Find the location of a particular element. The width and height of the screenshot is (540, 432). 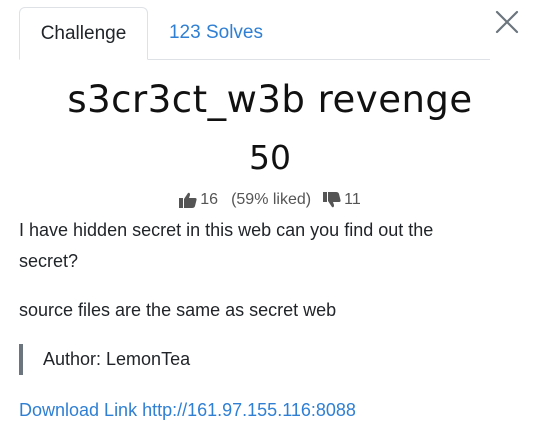

download-link: Download Link http://161.97.155.116:8088 is located at coordinates (187, 410).